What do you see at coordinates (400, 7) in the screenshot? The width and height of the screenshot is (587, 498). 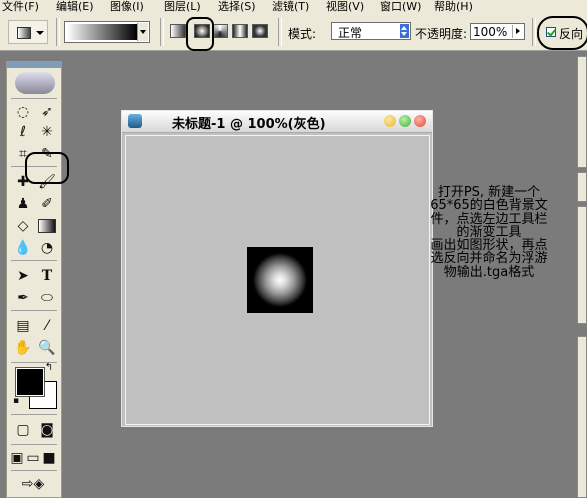 I see `menu-window: 窗口(W)` at bounding box center [400, 7].